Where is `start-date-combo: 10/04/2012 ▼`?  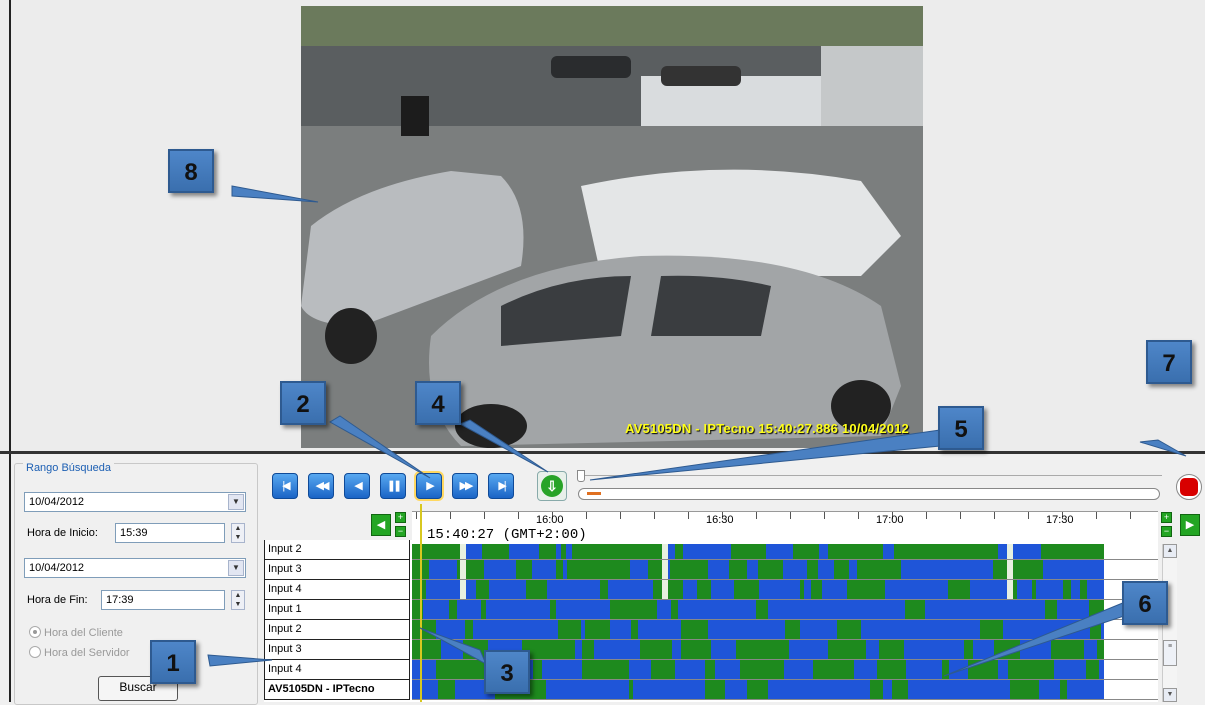
start-date-combo: 10/04/2012 ▼ is located at coordinates (135, 502).